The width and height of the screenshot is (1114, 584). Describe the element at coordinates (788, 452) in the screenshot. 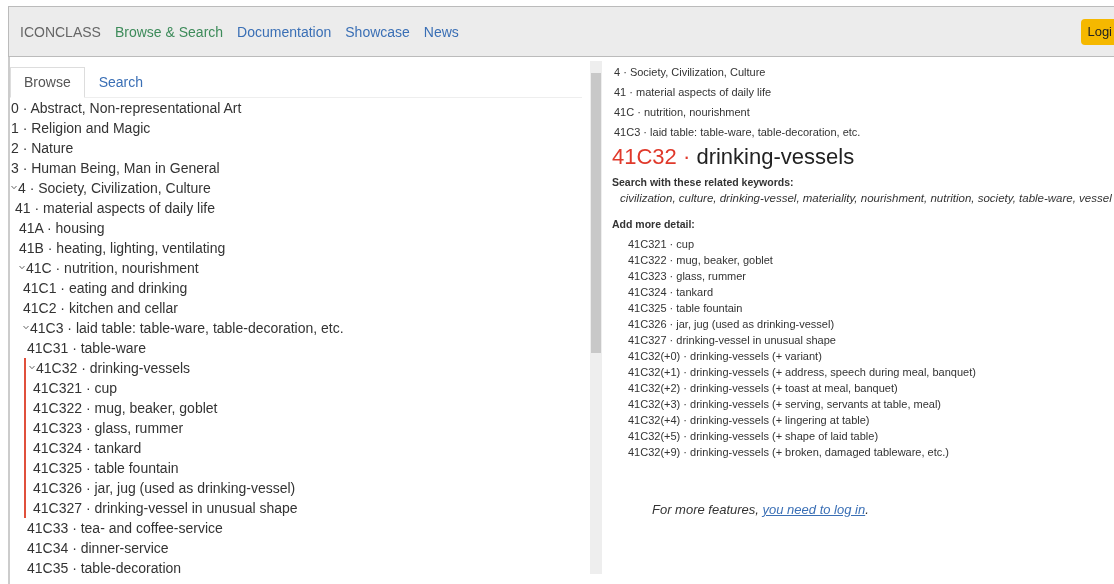

I see `detail-link: 41C32(+9) · drinking-vessels (+ broken, damaged tableware, etc.)` at that location.